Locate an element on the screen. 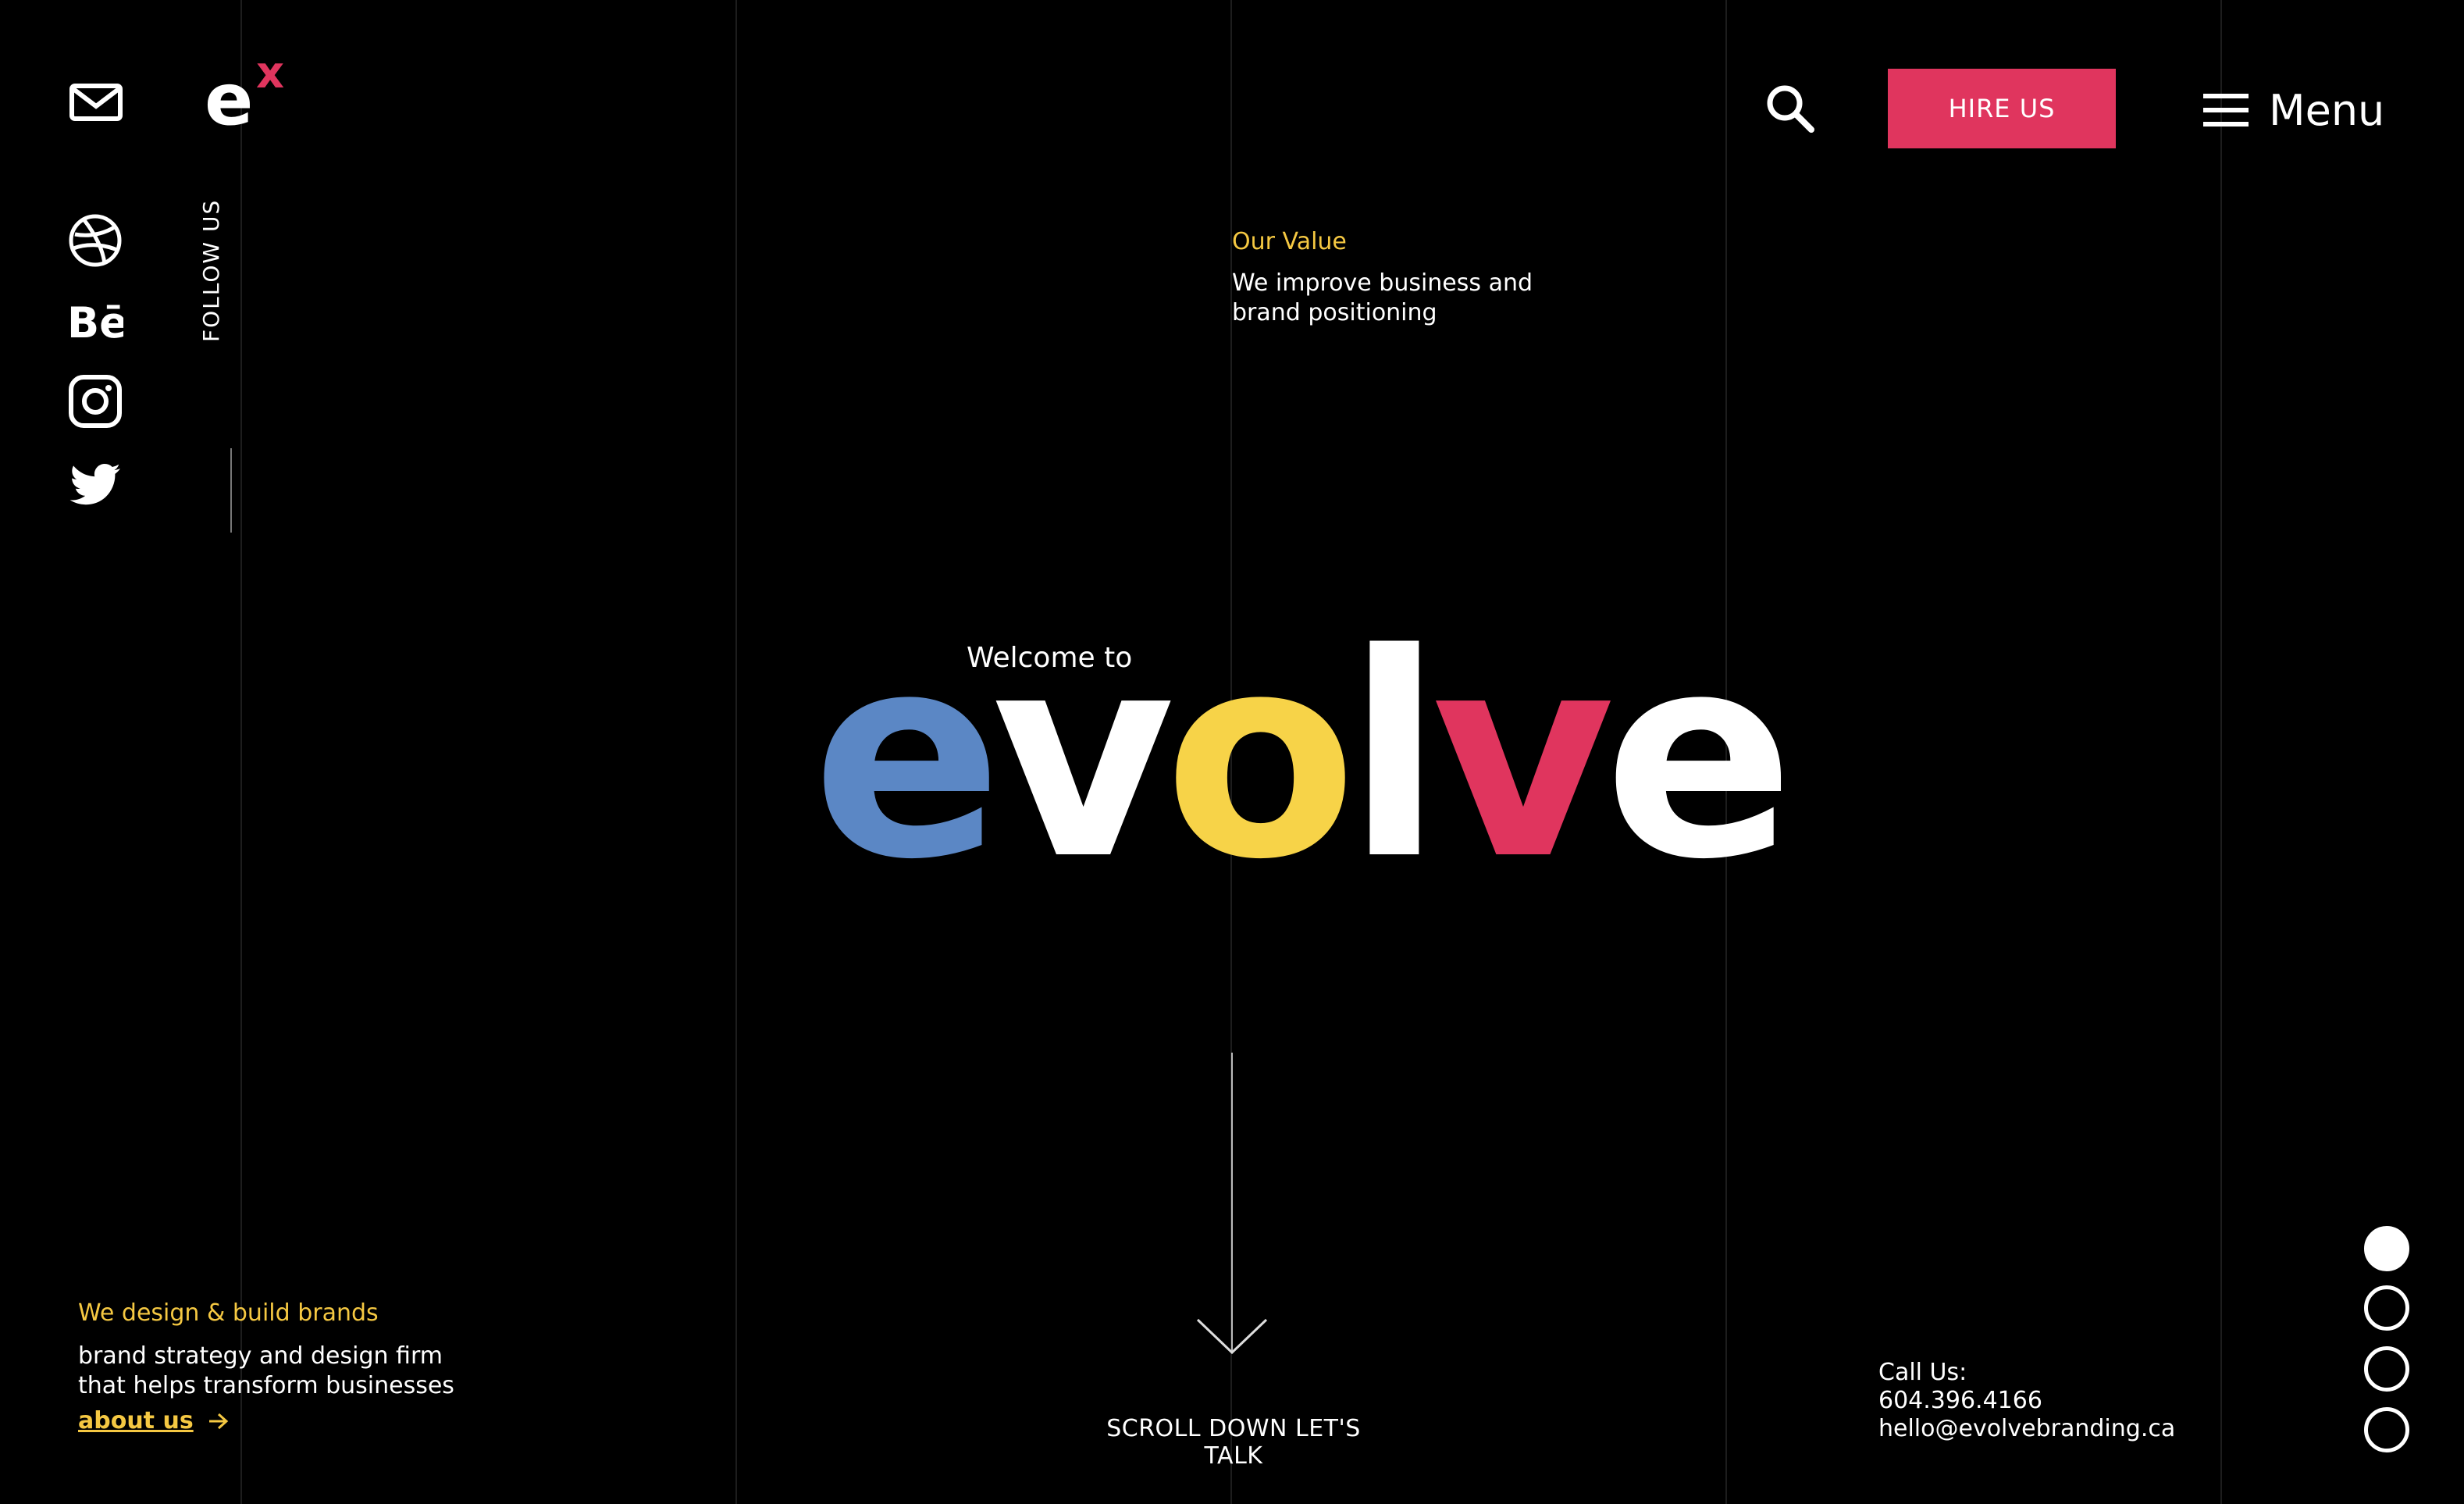  scroll-line is located at coordinates (1232, 1202).